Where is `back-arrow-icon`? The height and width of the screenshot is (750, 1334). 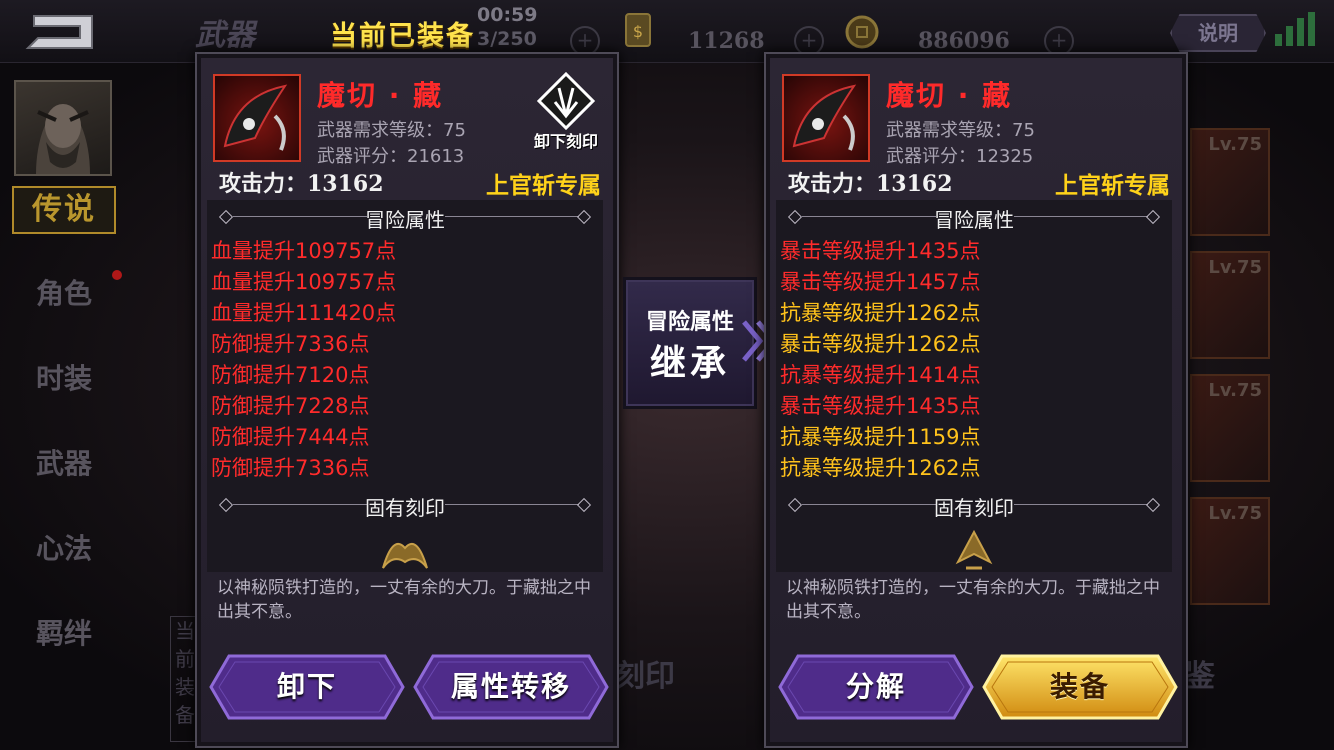
back-arrow-icon is located at coordinates (59, 32).